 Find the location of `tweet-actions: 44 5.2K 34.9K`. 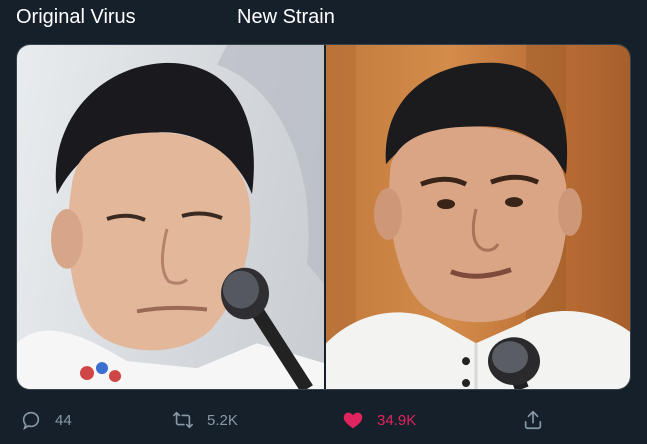

tweet-actions: 44 5.2K 34.9K is located at coordinates (323, 420).